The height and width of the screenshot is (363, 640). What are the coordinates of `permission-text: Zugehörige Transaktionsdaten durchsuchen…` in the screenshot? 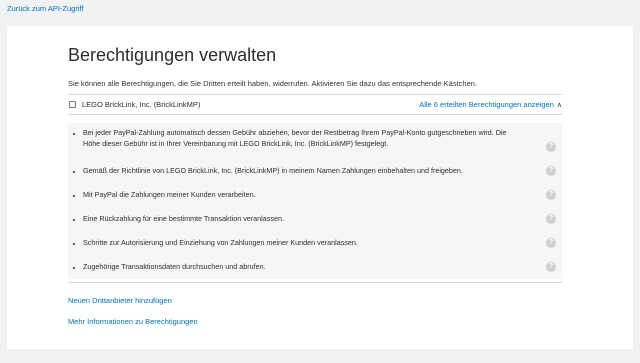 It's located at (174, 266).